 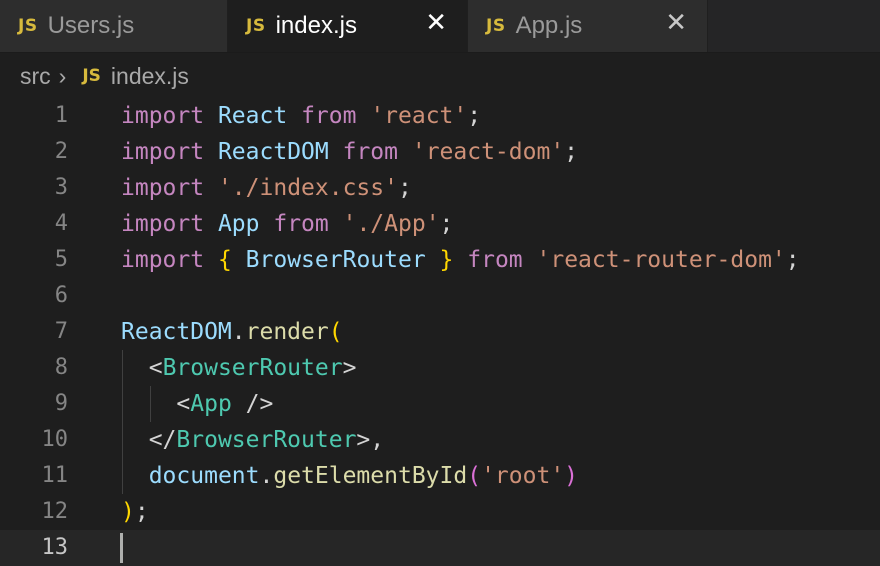 What do you see at coordinates (440, 368) in the screenshot?
I see `code-line: 8 <BrowserRouter>` at bounding box center [440, 368].